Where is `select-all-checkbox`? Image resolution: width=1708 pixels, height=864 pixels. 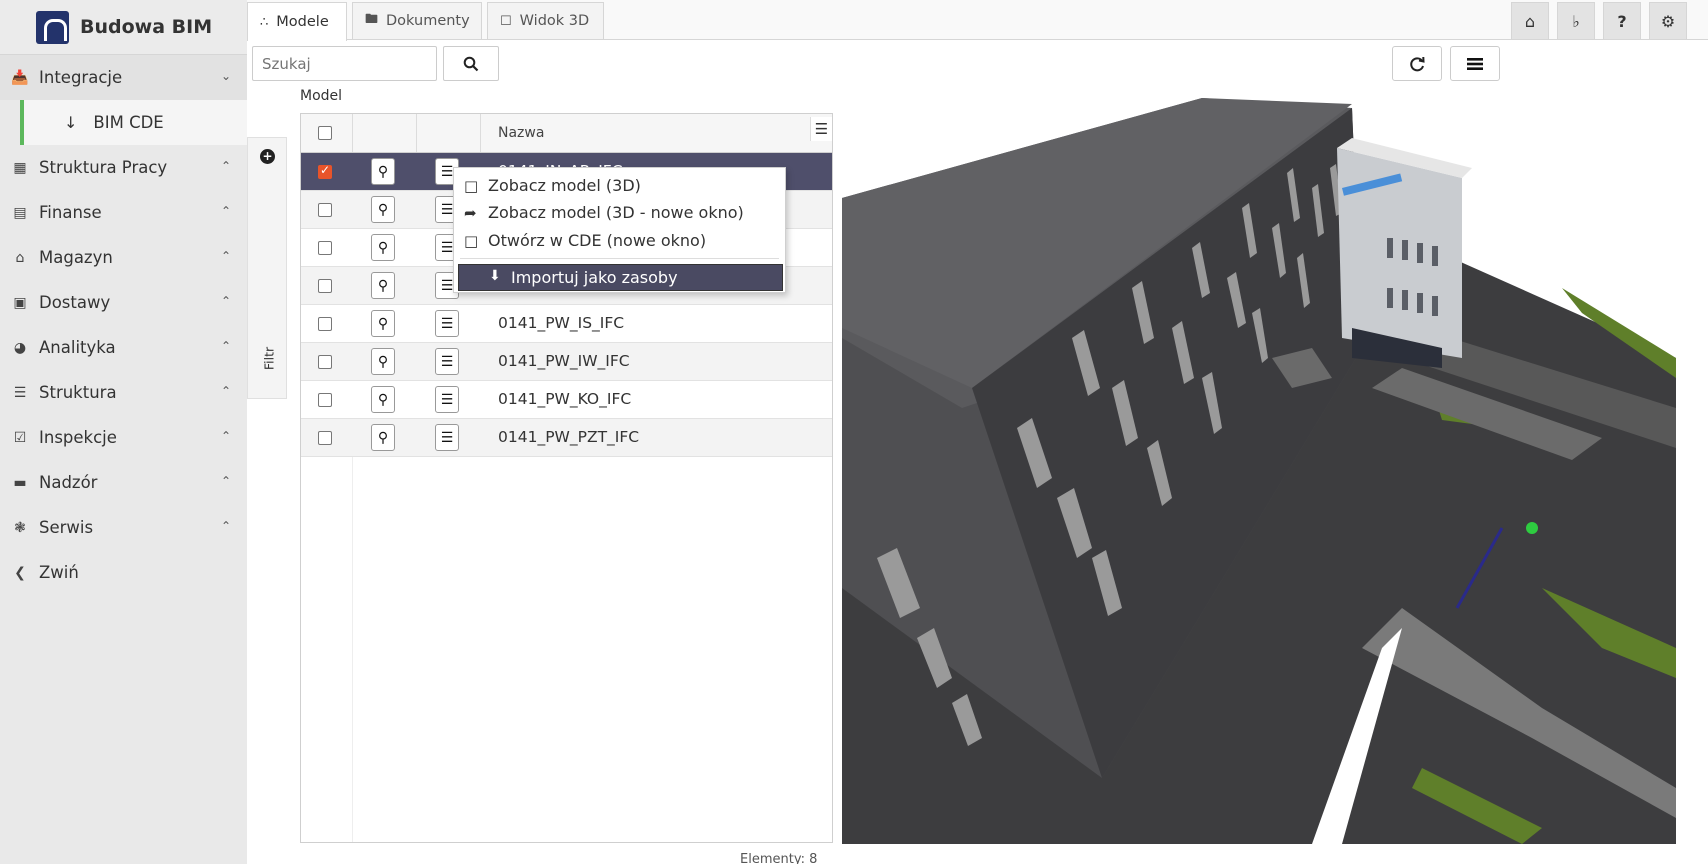 select-all-checkbox is located at coordinates (325, 133).